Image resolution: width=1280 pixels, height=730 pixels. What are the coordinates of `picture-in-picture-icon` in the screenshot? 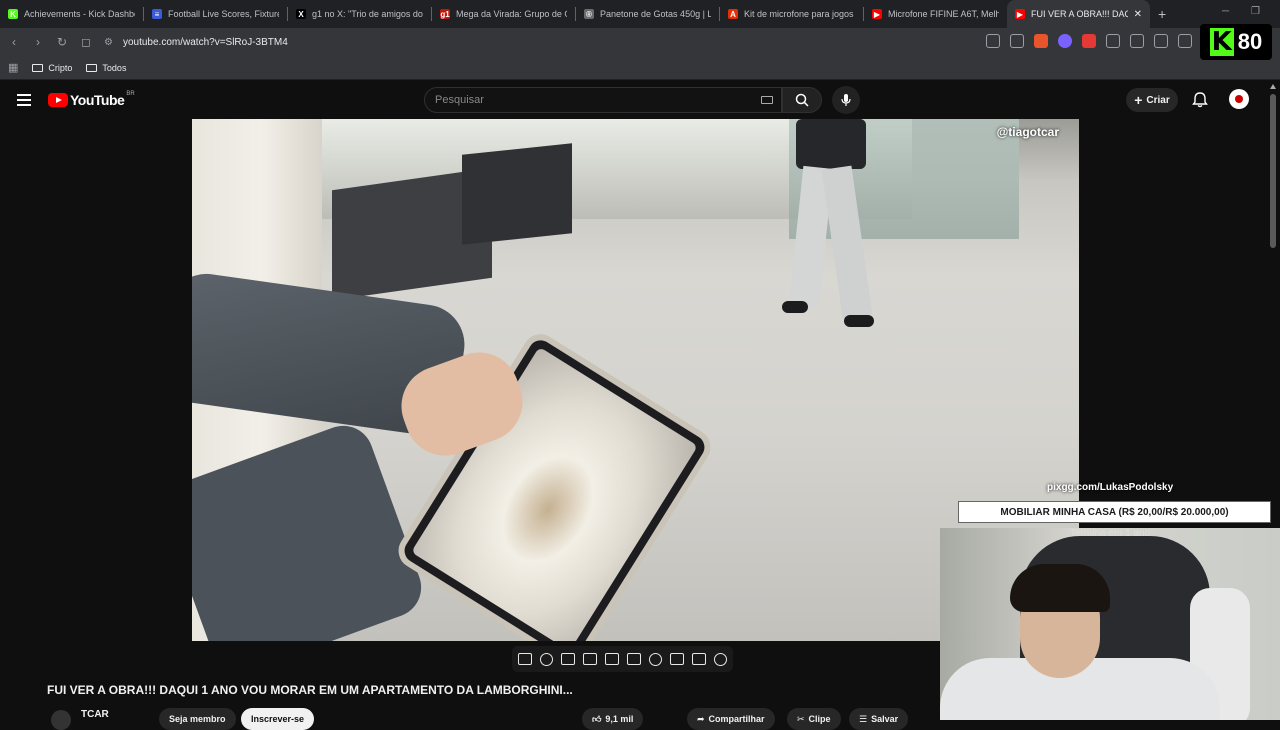 It's located at (568, 659).